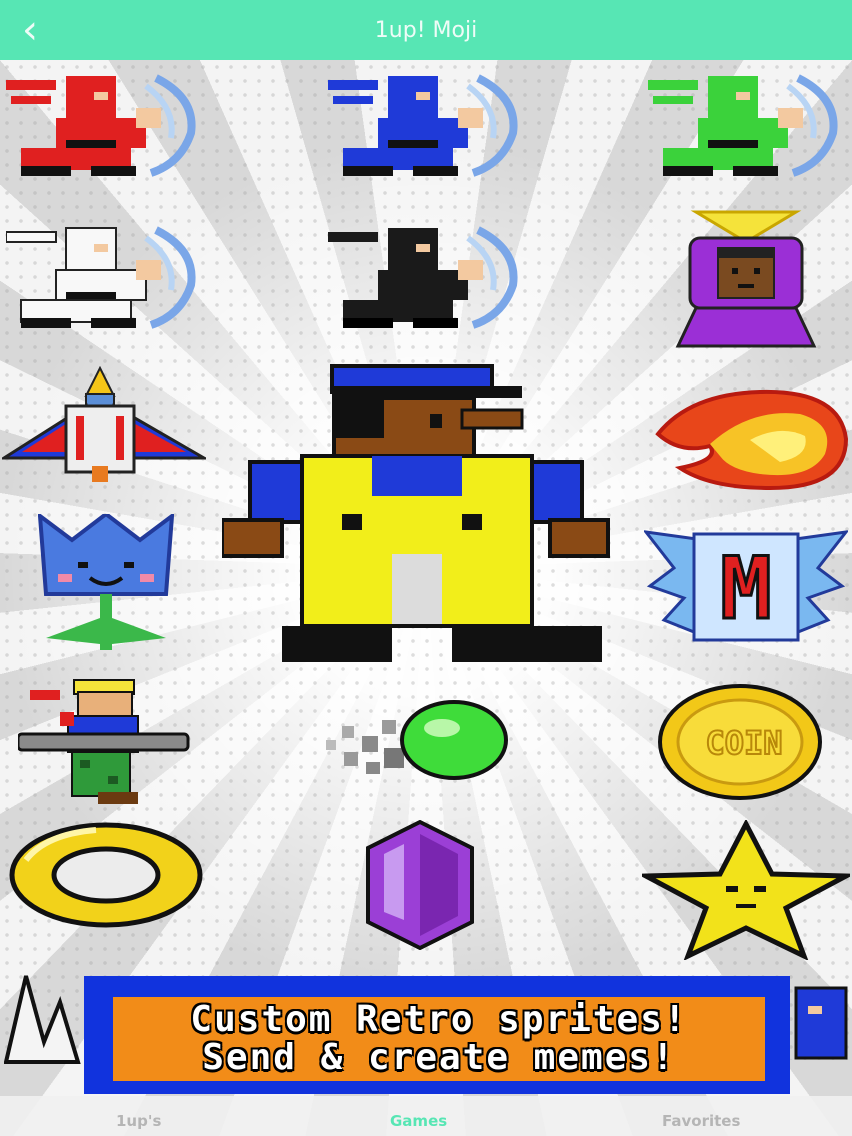  What do you see at coordinates (428, 276) in the screenshot?
I see `sprite-black-ninja` at bounding box center [428, 276].